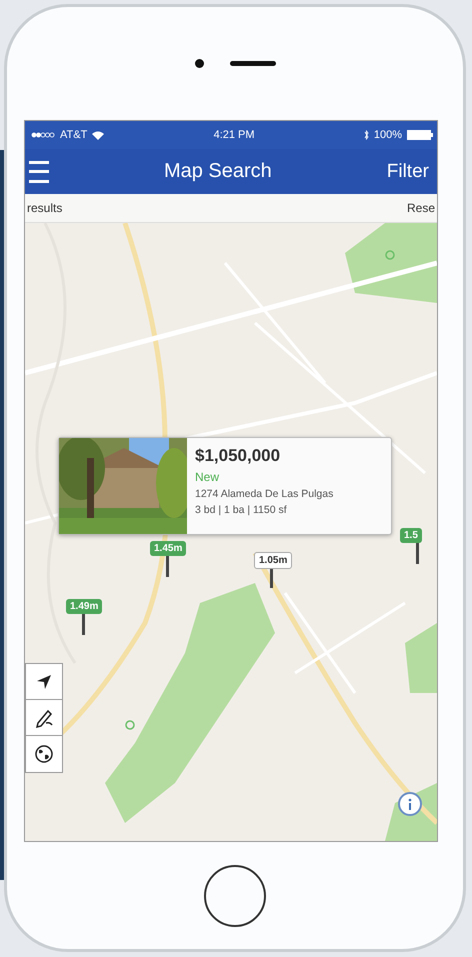  What do you see at coordinates (235, 895) in the screenshot?
I see `home-button` at bounding box center [235, 895].